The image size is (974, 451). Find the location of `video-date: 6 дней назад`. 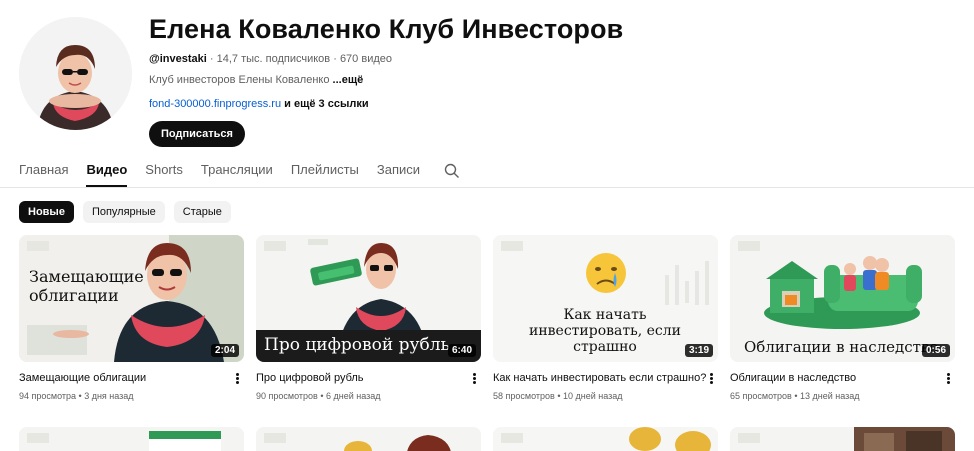

video-date: 6 дней назад is located at coordinates (353, 396).